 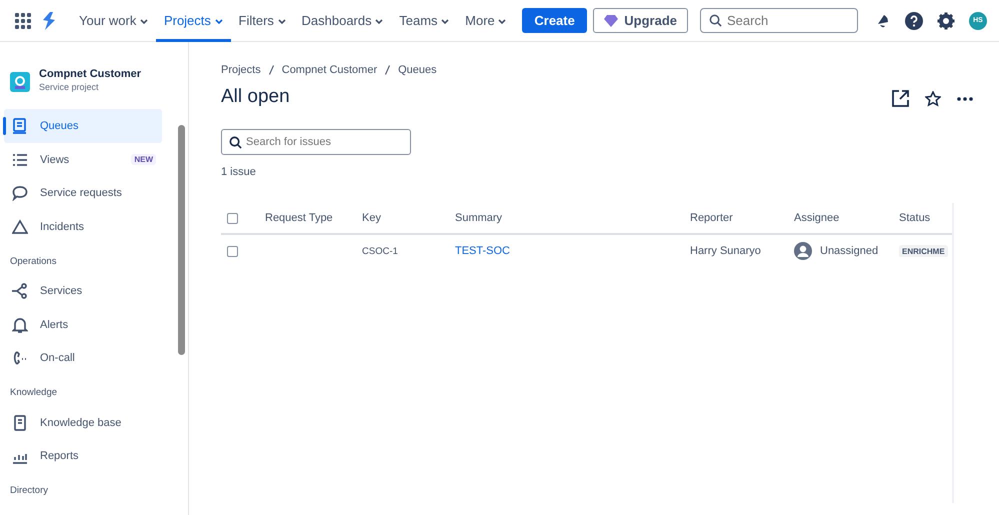 What do you see at coordinates (143, 160) in the screenshot?
I see `new-badge: NEW` at bounding box center [143, 160].